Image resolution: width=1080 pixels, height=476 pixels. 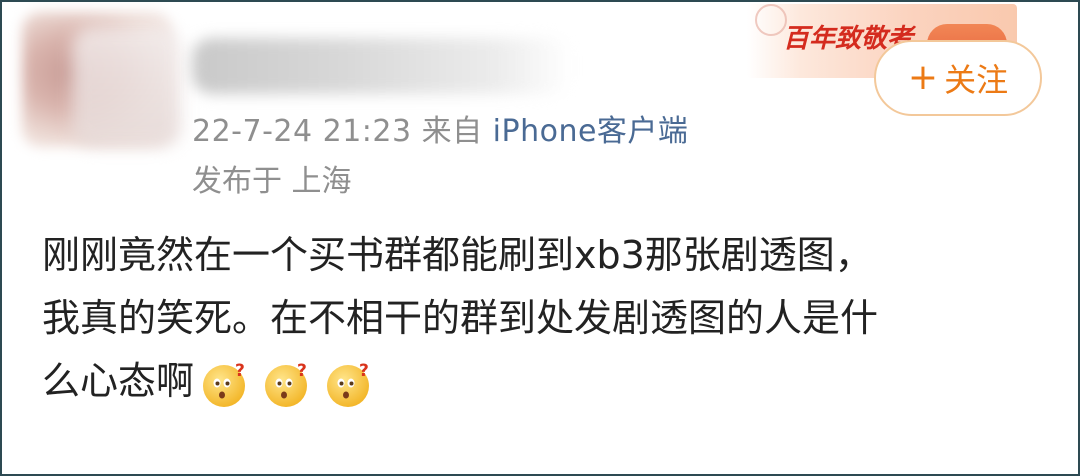 What do you see at coordinates (382, 66) in the screenshot?
I see `username-blurred` at bounding box center [382, 66].